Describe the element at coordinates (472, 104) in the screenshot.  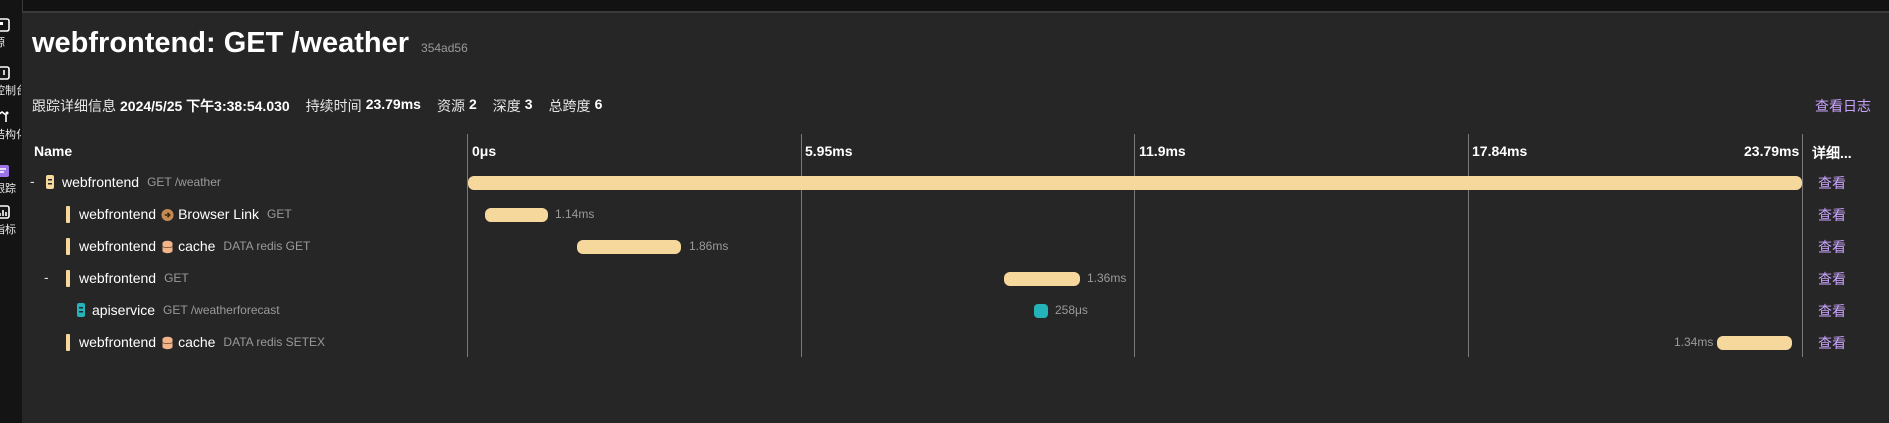
I see `resources-value: 2` at that location.